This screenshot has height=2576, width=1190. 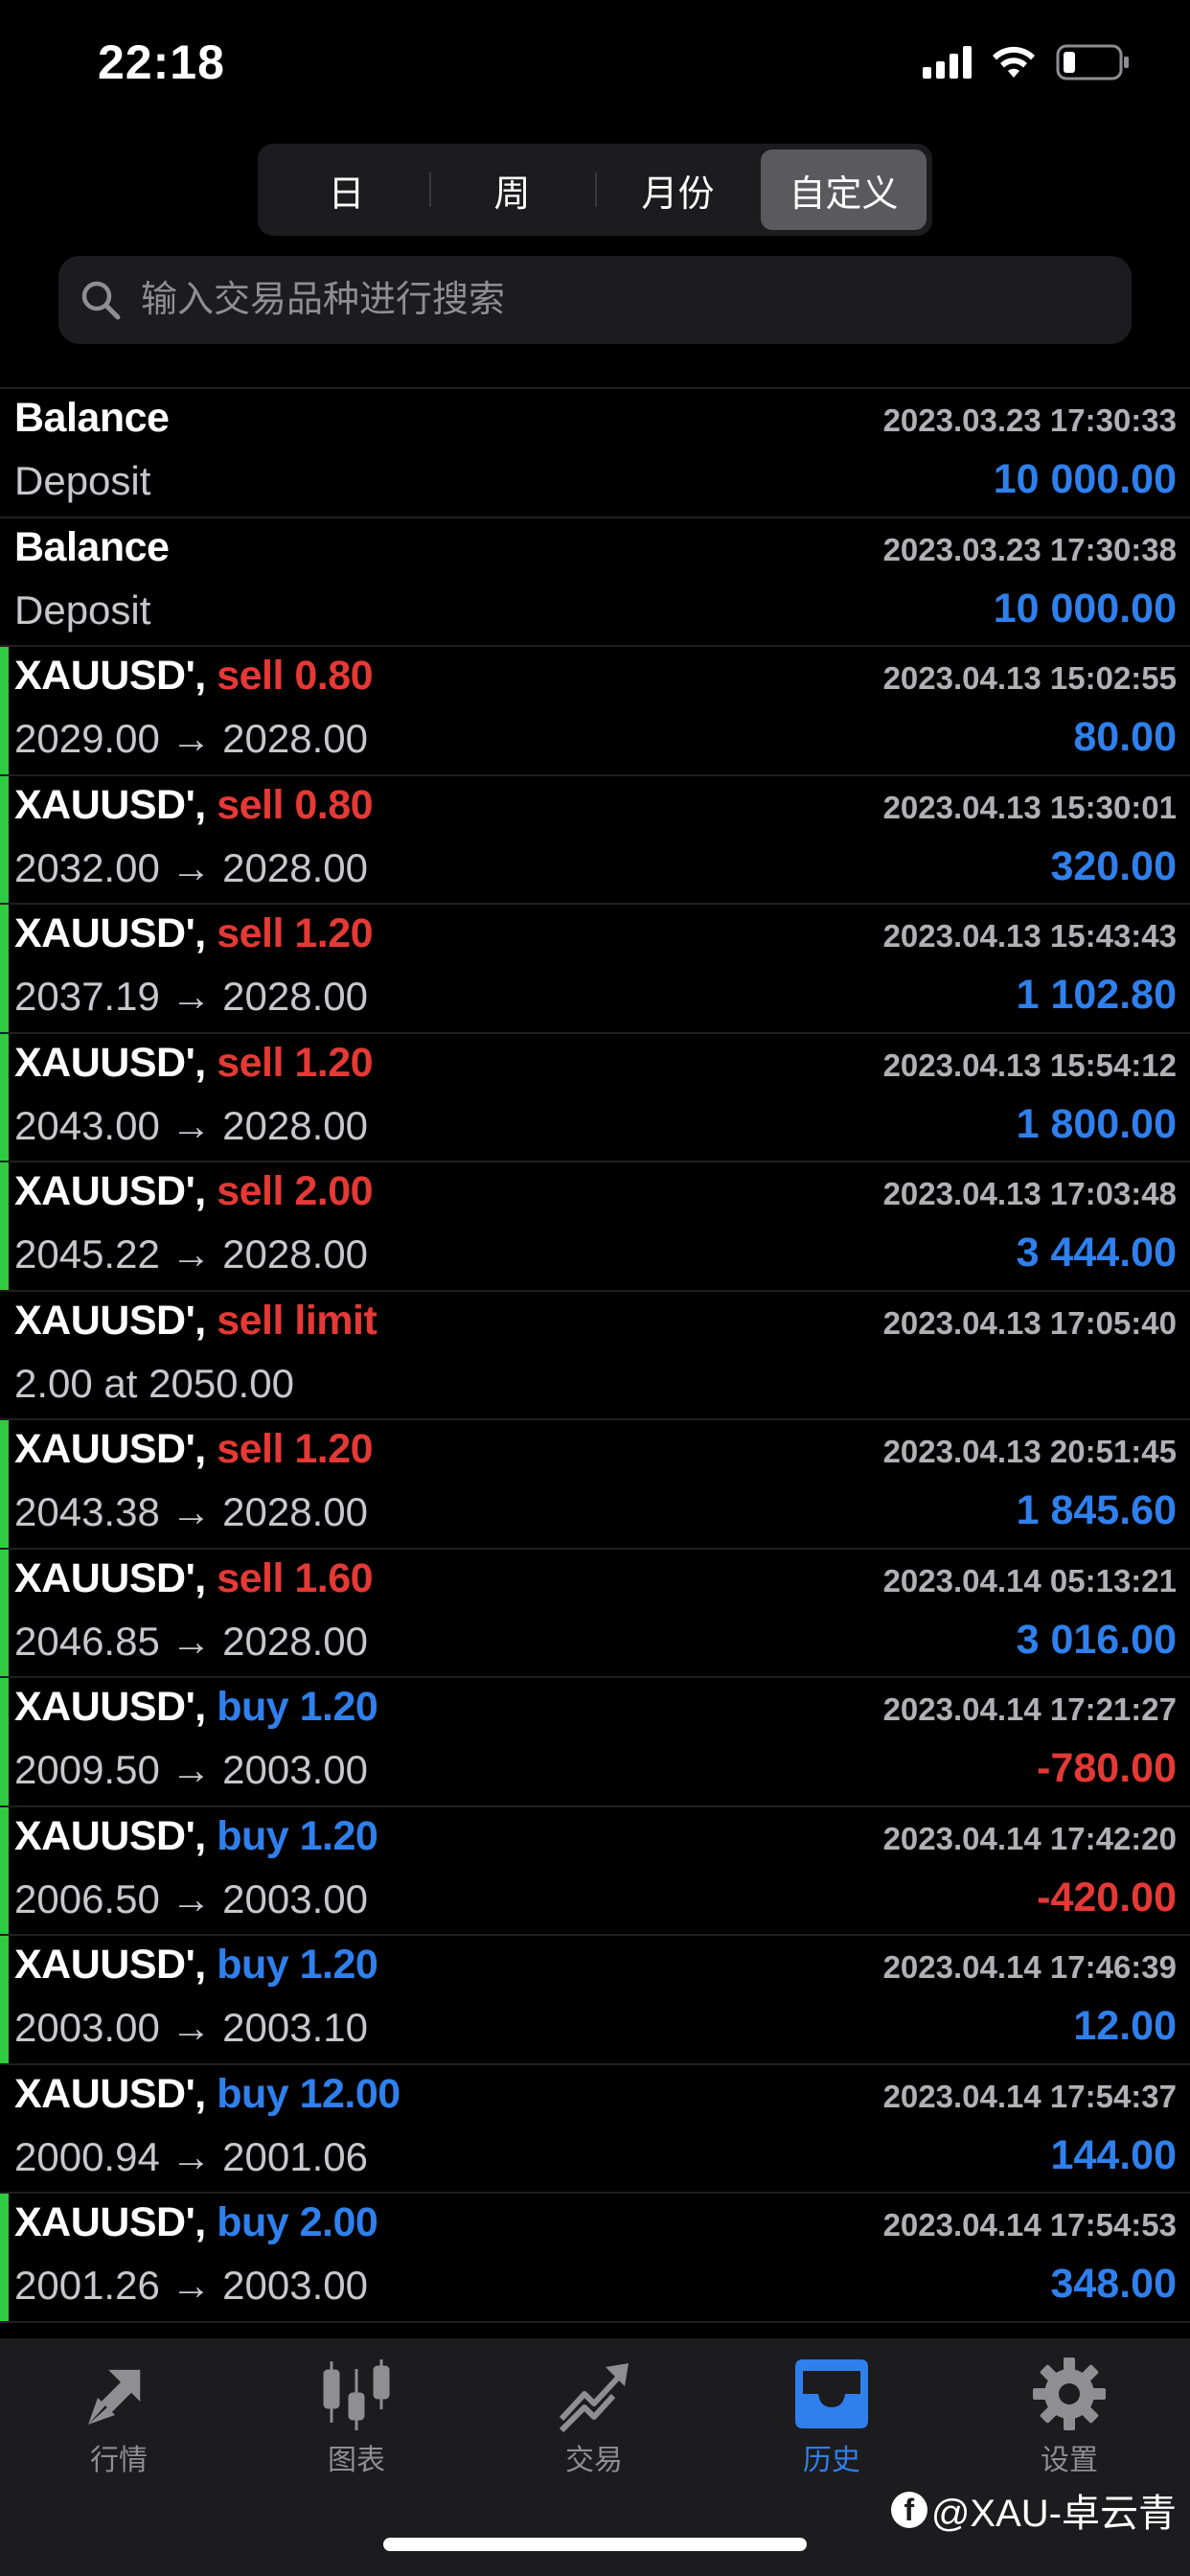 I want to click on row-title: XAUUSD', sell 2.00, so click(x=194, y=1191).